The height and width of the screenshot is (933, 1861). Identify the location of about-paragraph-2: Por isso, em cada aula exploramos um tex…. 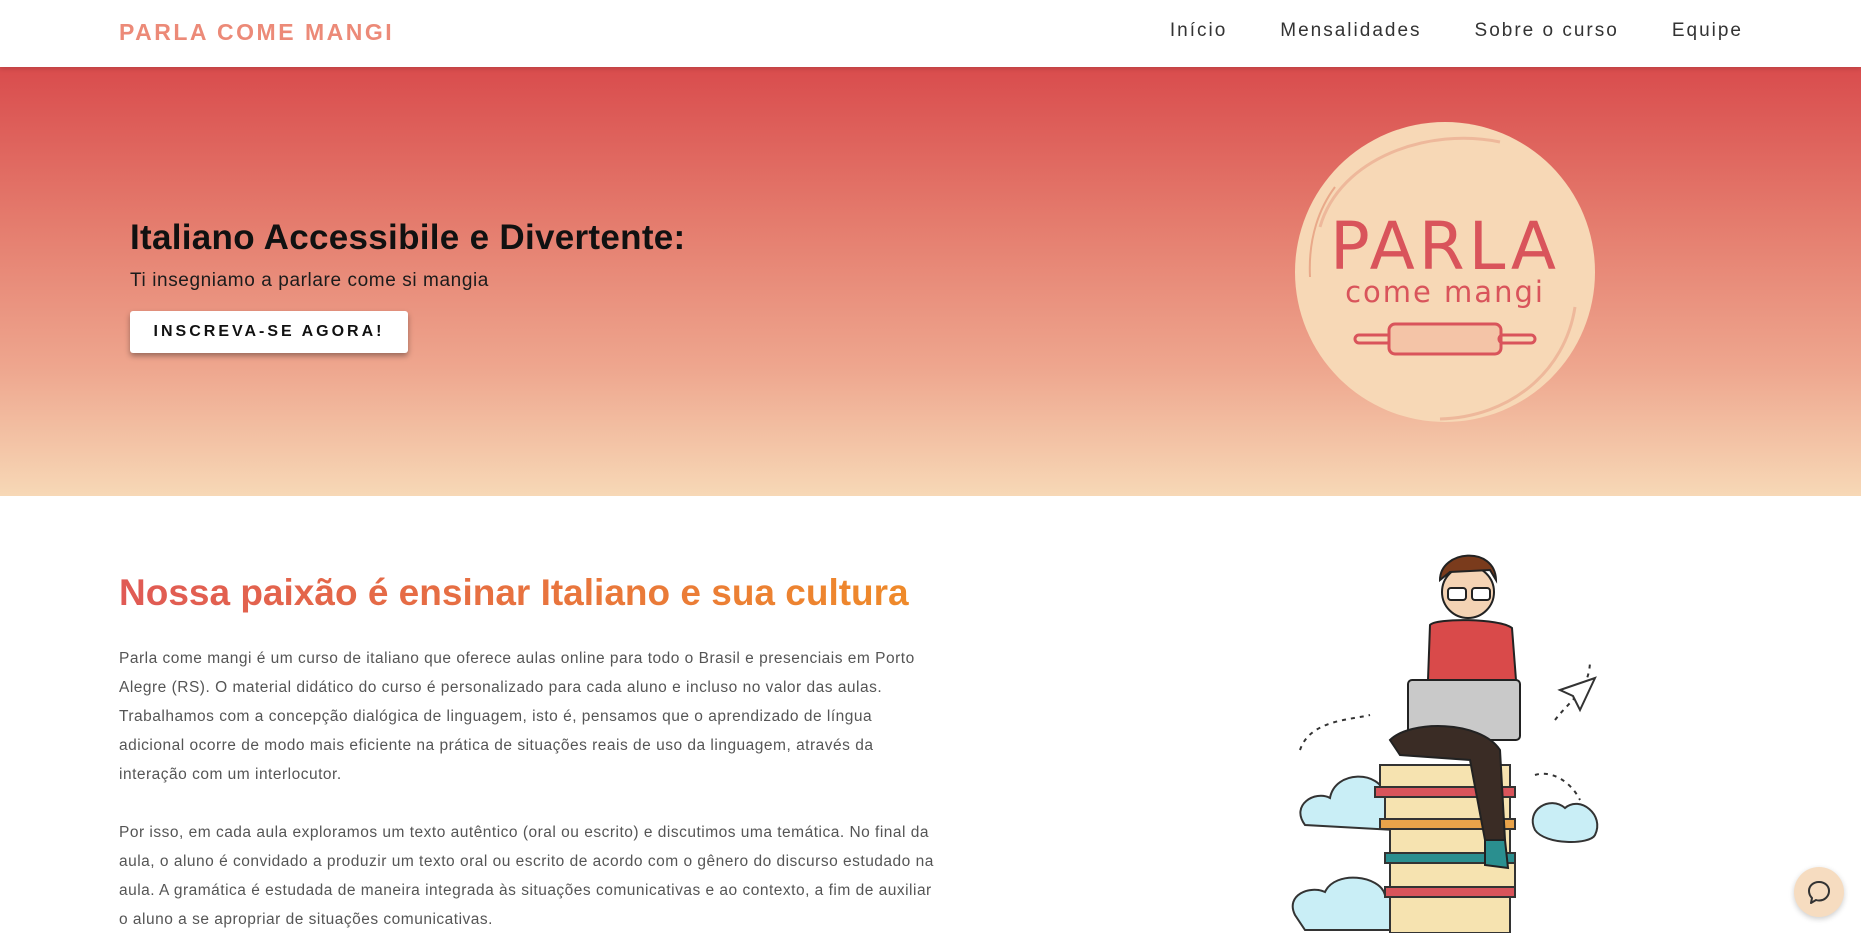
(526, 876).